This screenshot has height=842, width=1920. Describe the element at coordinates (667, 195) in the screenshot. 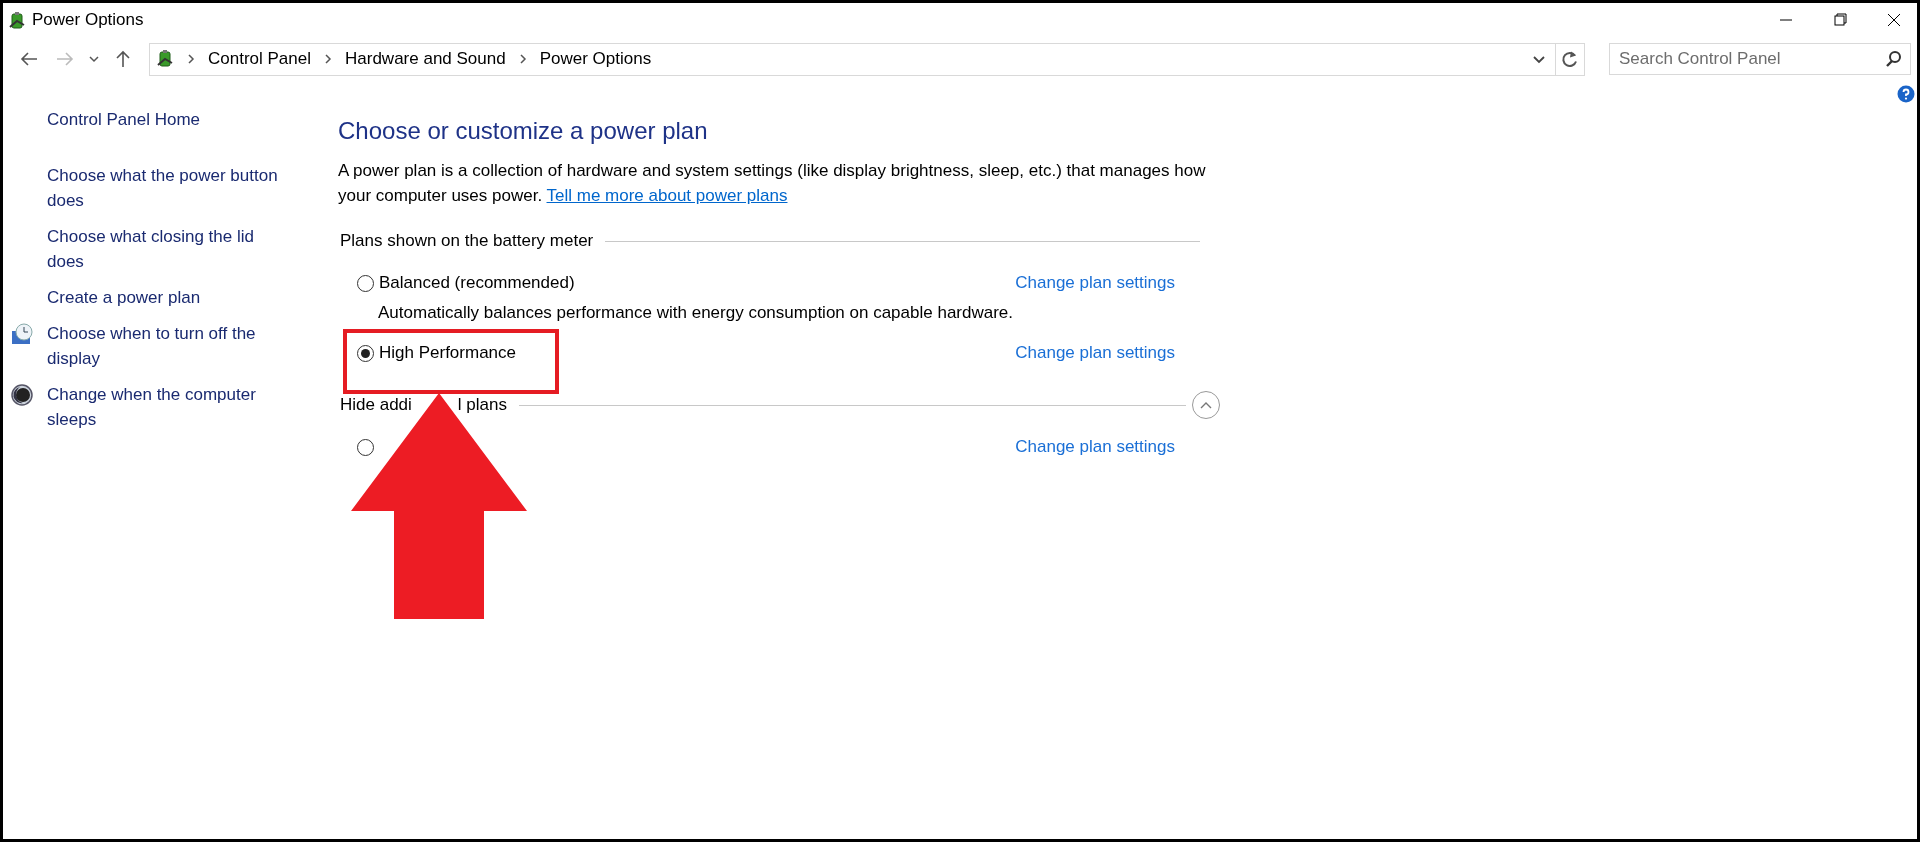

I see `help-link: Tell me more about power plans` at that location.